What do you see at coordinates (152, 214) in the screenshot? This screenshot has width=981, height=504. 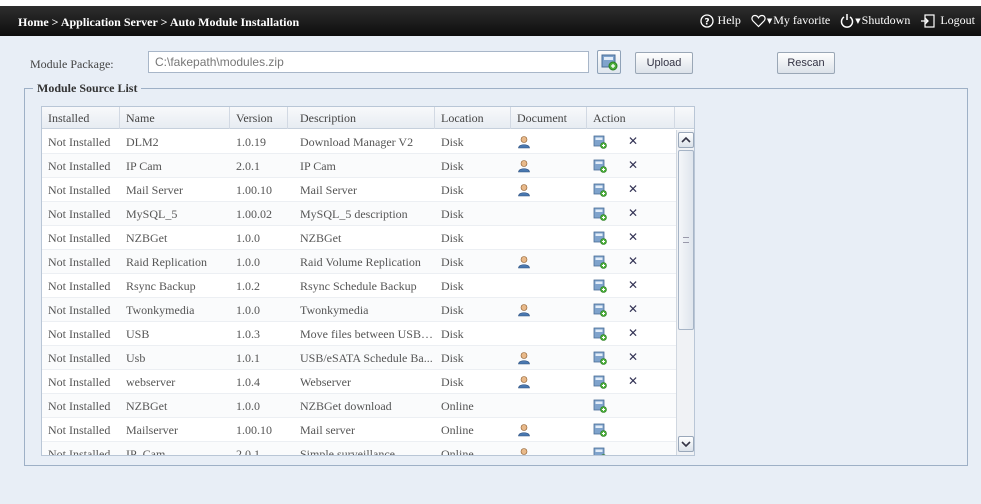 I see `name-cell: MySQL_5` at bounding box center [152, 214].